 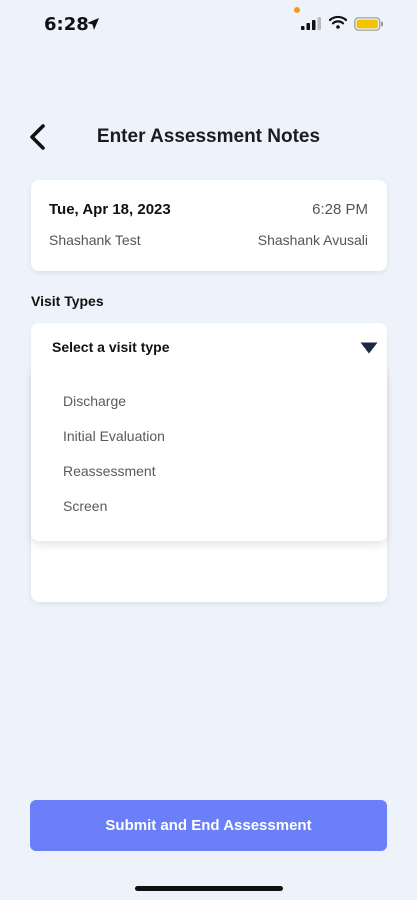 I want to click on wifi-icon, so click(x=338, y=22).